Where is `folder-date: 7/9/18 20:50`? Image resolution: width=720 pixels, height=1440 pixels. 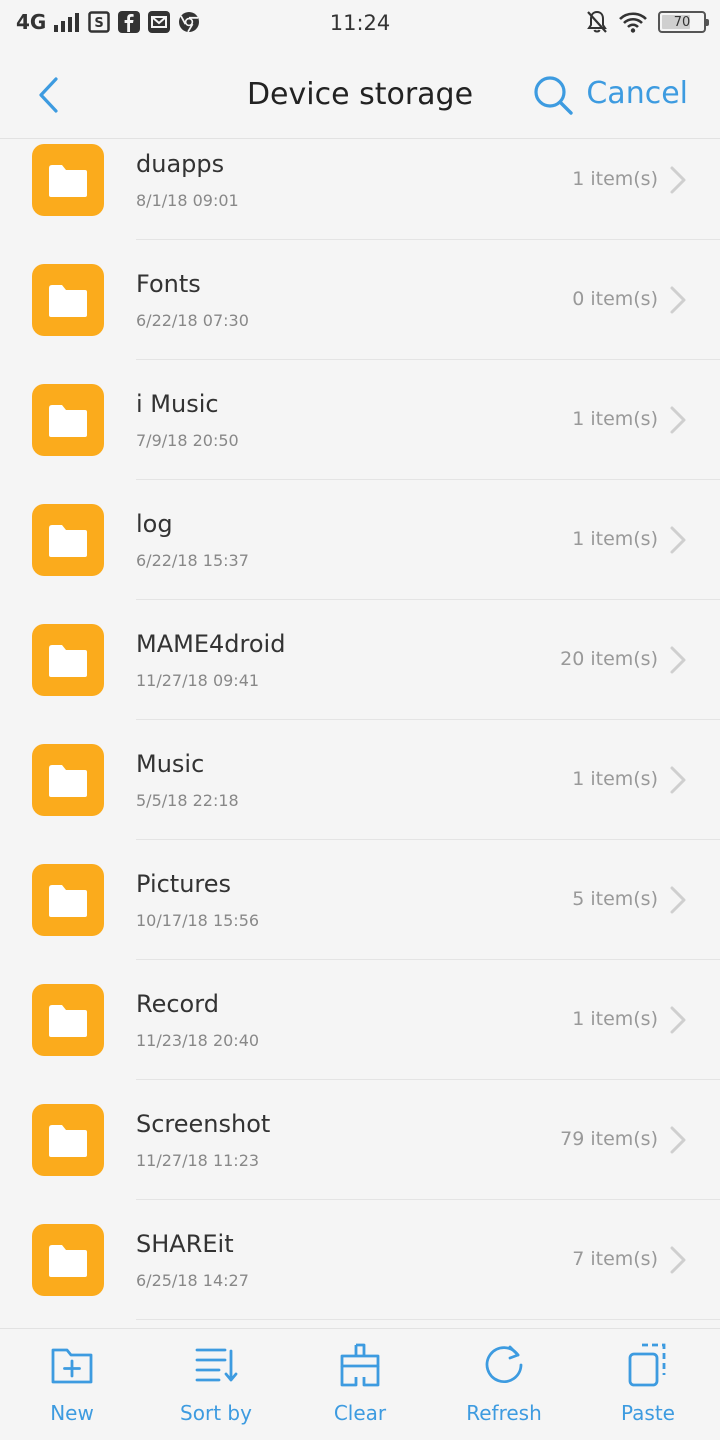
folder-date: 7/9/18 20:50 is located at coordinates (187, 440).